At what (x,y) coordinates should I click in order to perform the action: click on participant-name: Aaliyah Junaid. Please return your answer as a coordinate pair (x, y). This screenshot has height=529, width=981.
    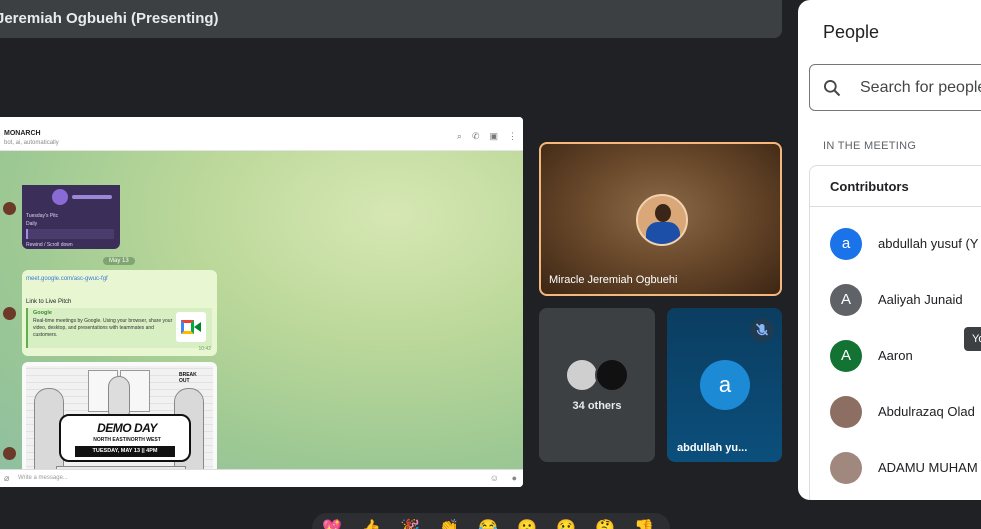
    Looking at the image, I should click on (920, 299).